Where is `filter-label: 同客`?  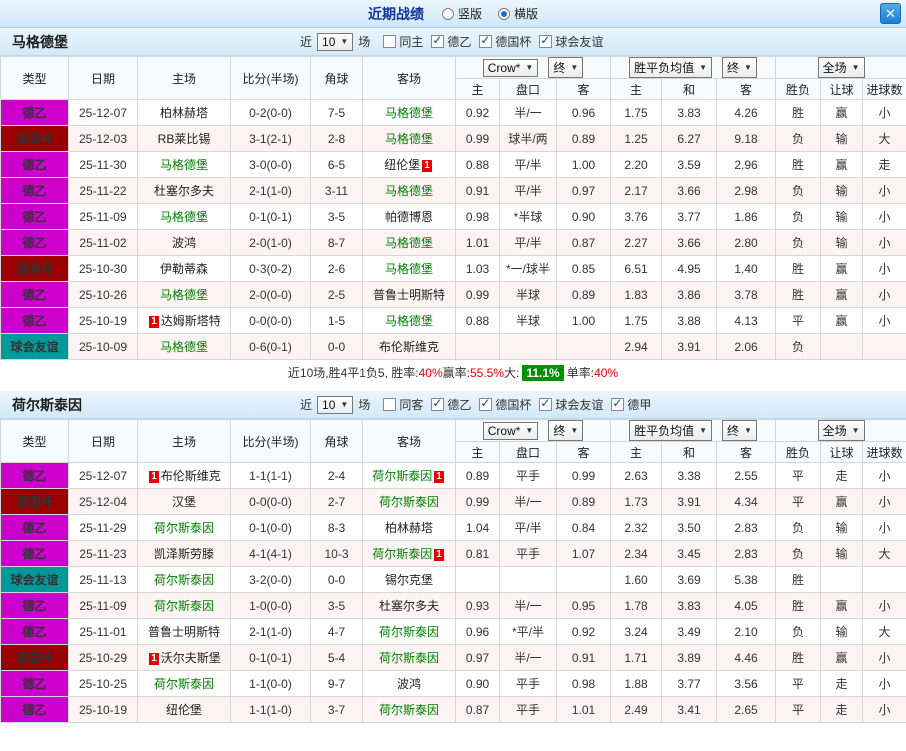 filter-label: 同客 is located at coordinates (411, 405).